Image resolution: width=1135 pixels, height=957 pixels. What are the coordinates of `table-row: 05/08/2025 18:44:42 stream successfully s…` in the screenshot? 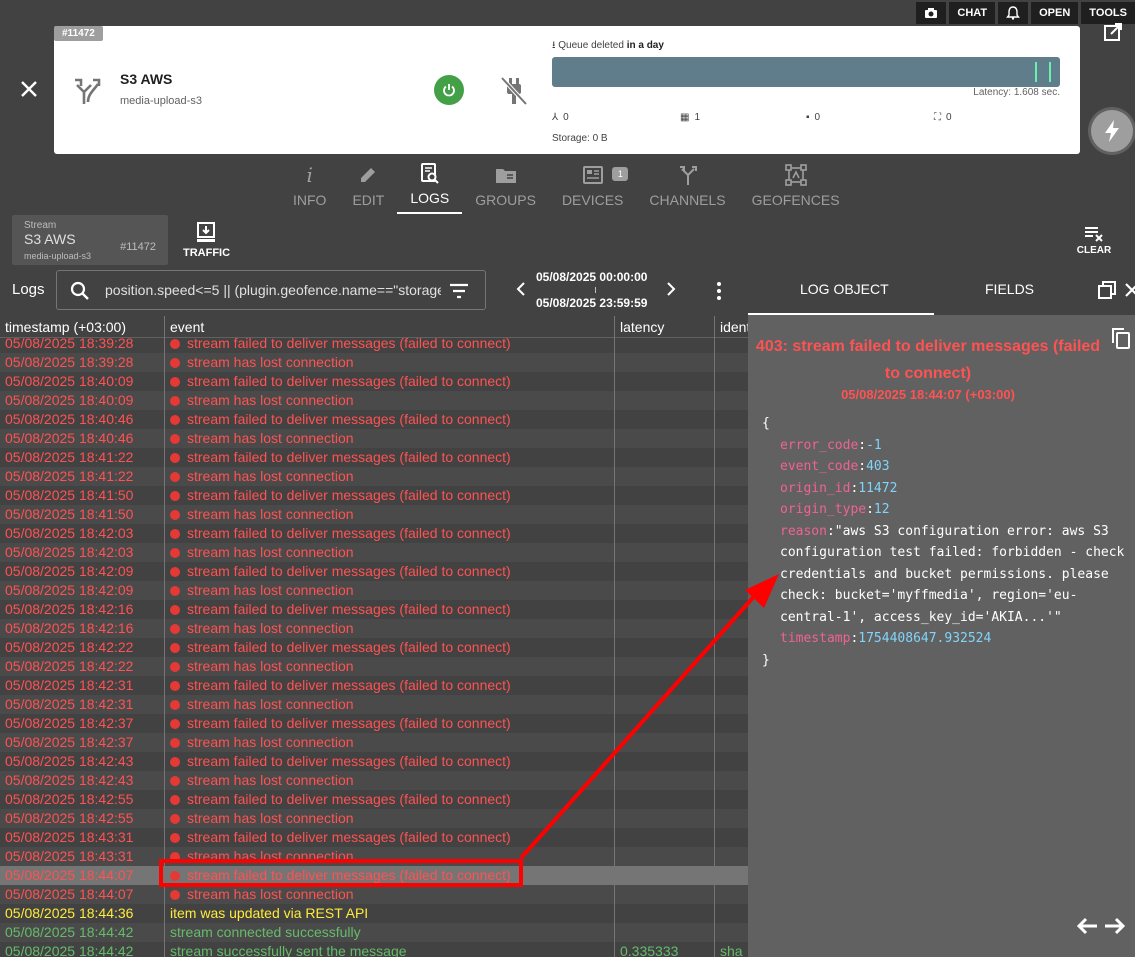 It's located at (374, 949).